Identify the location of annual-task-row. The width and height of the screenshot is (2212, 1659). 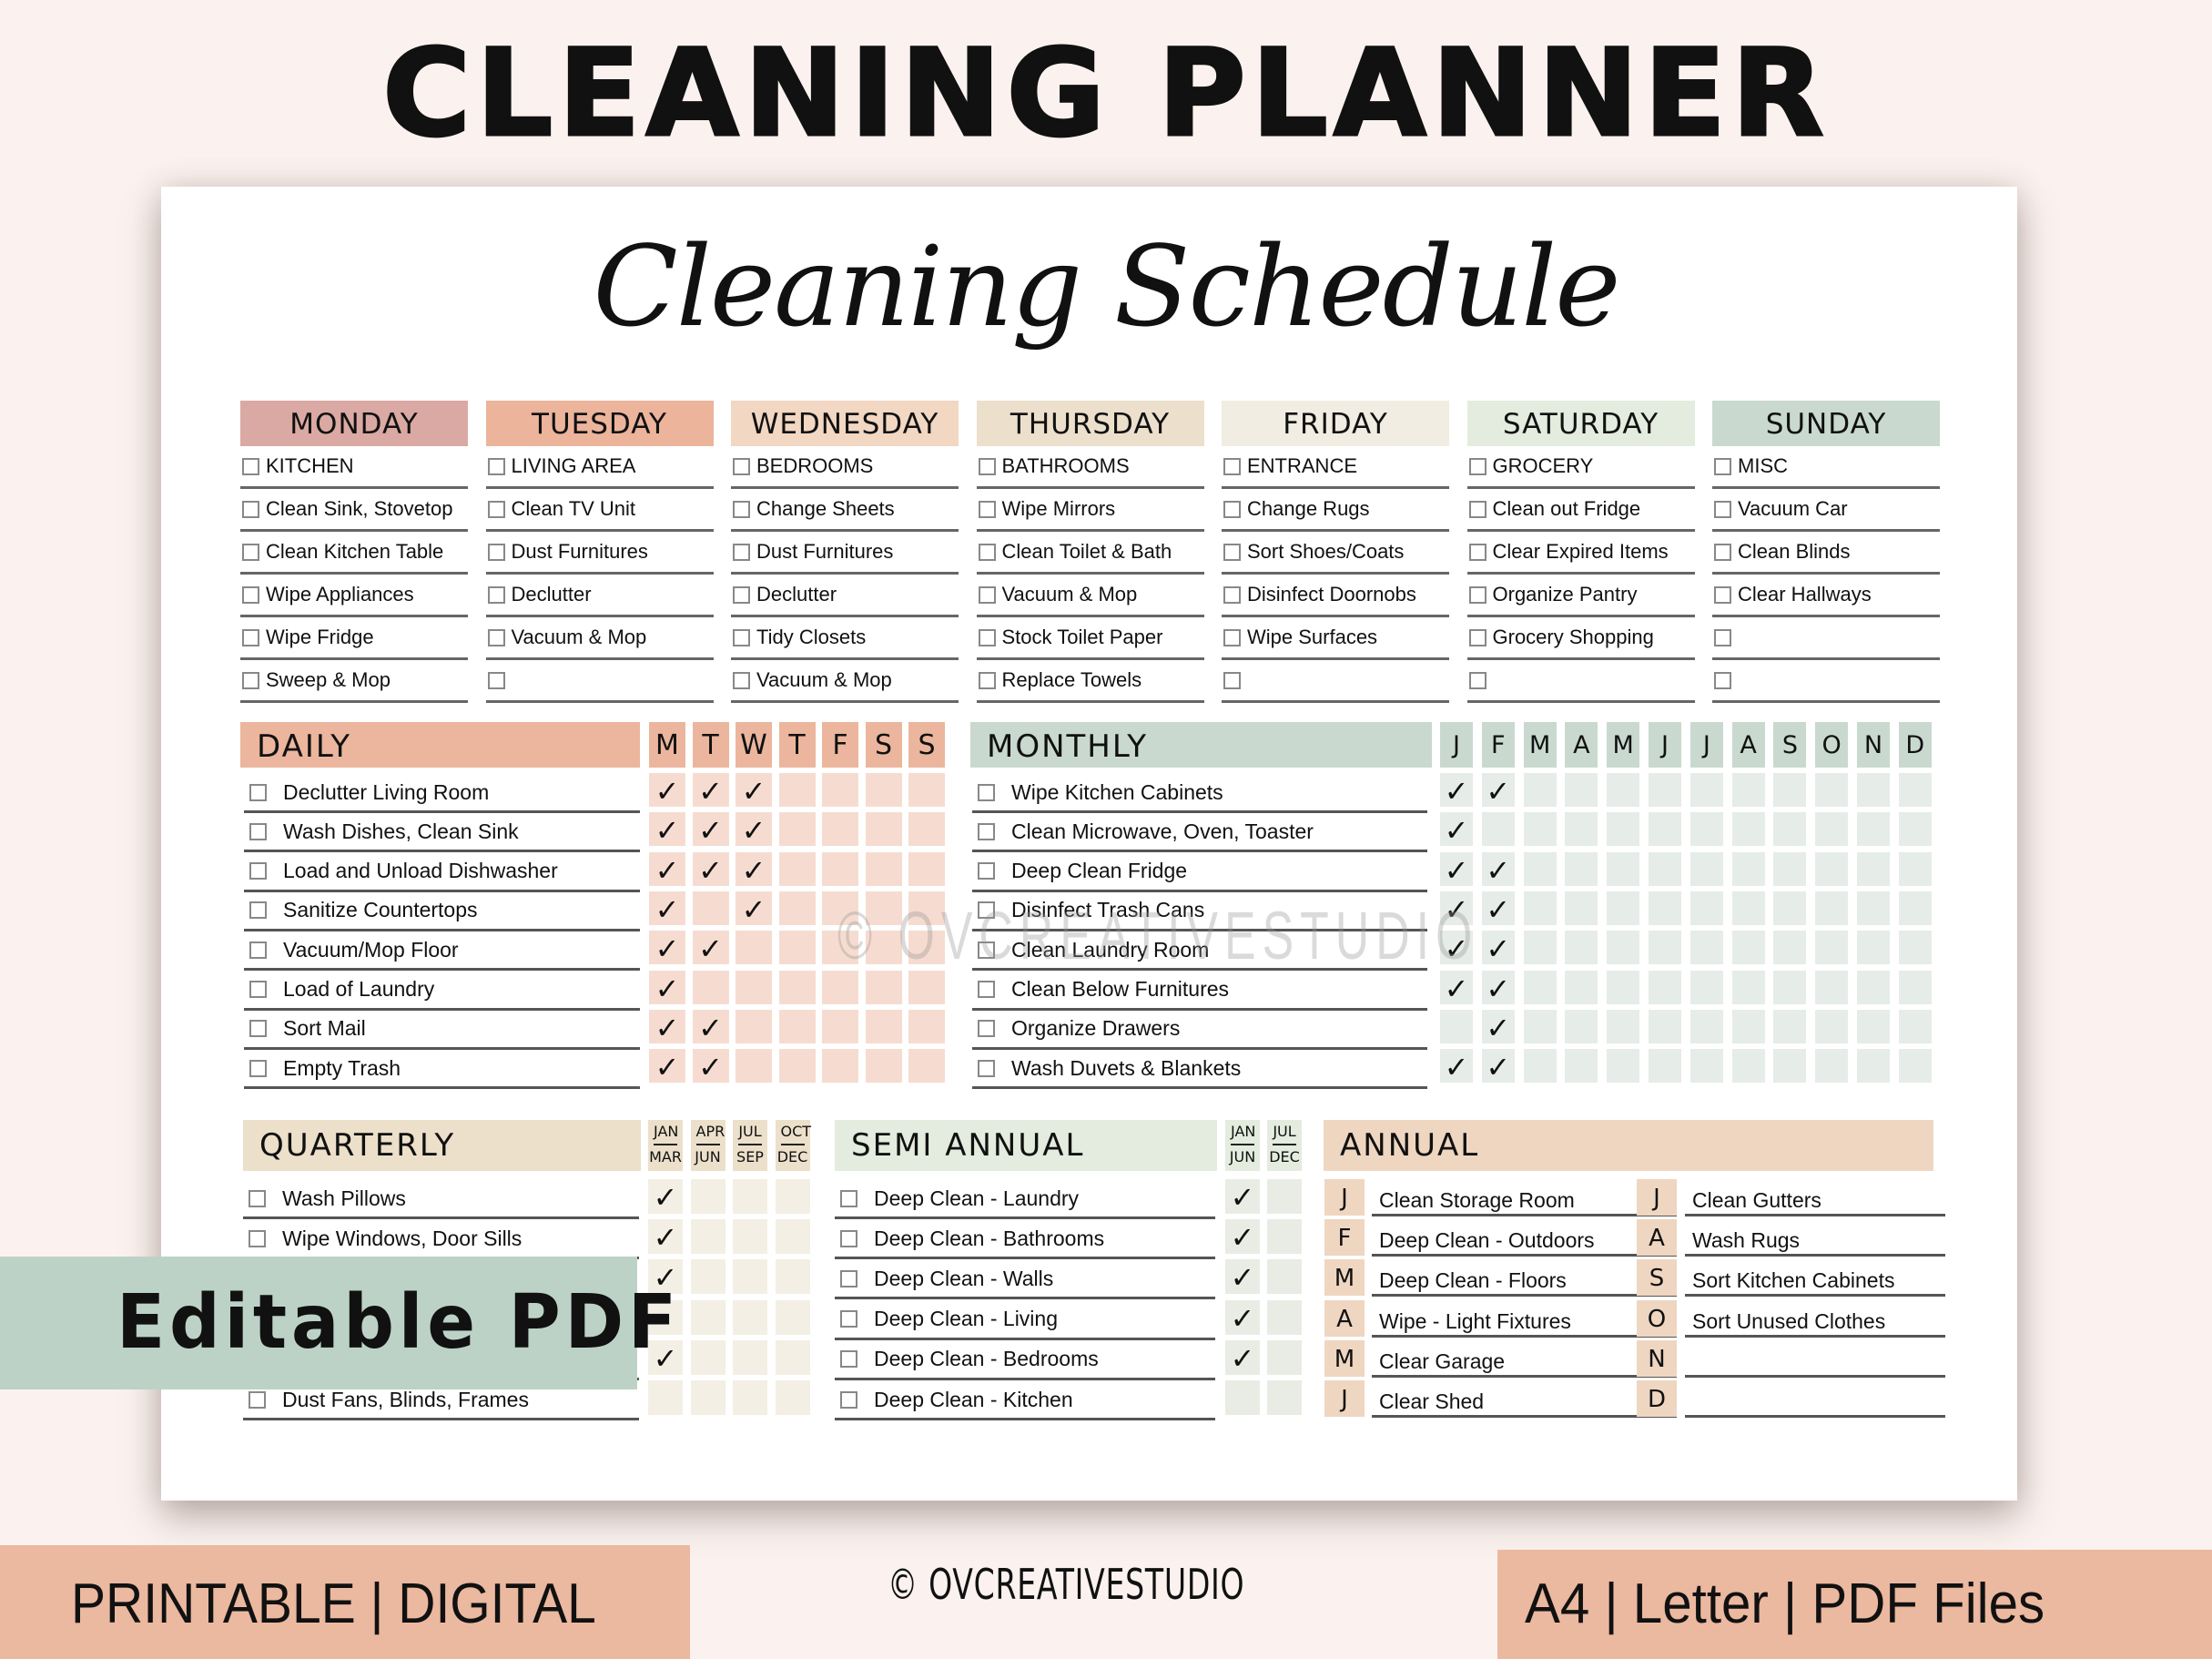
(1815, 1360).